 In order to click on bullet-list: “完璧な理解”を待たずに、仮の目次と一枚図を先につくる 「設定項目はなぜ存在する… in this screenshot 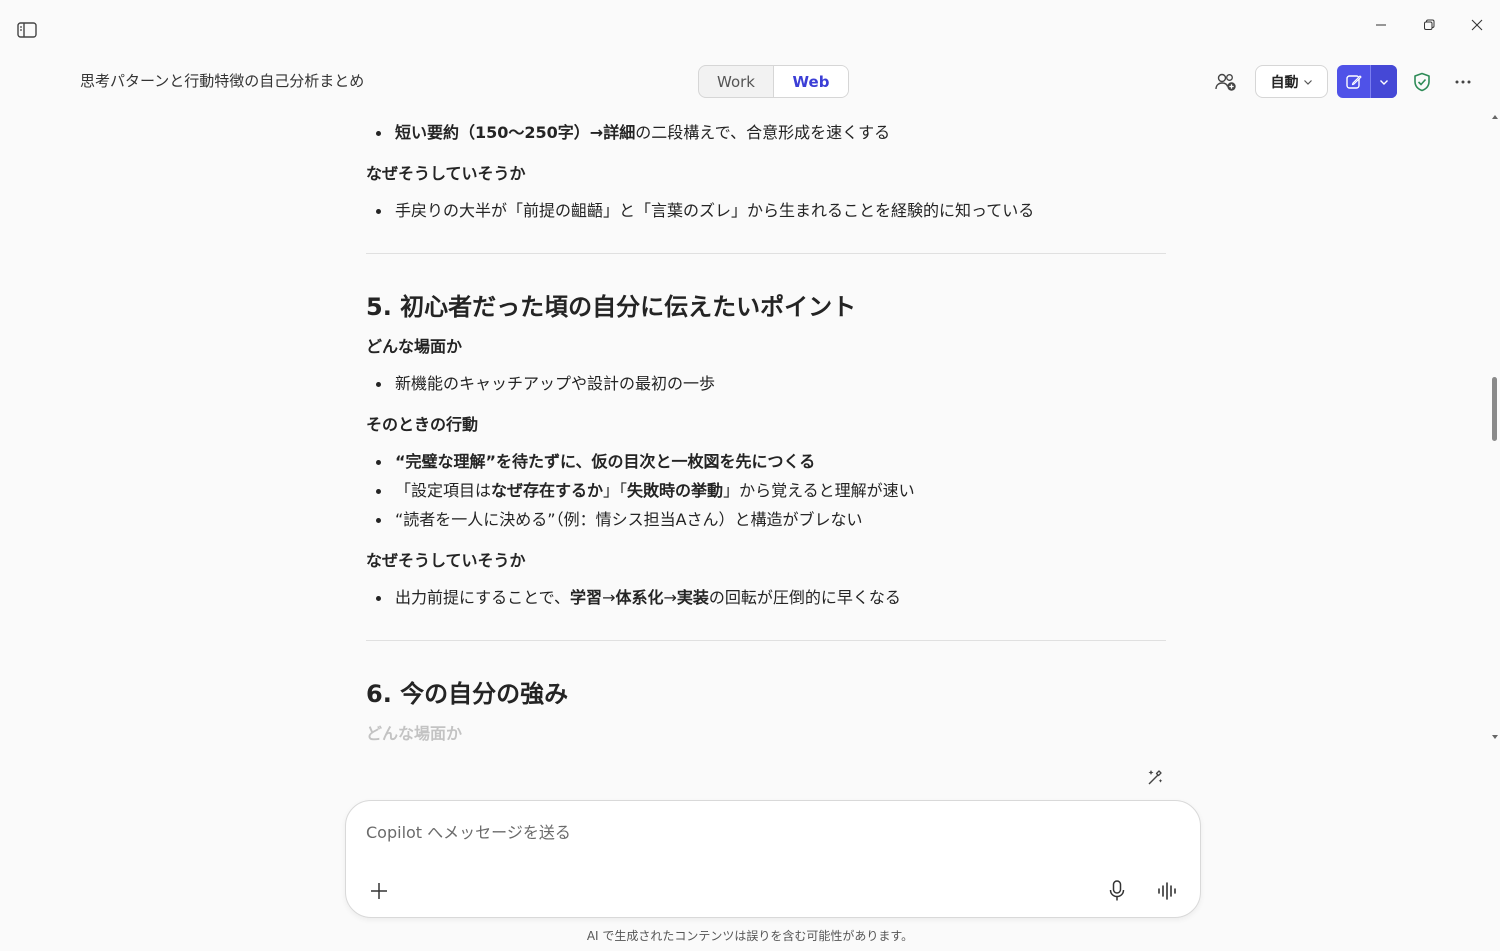, I will do `click(766, 490)`.